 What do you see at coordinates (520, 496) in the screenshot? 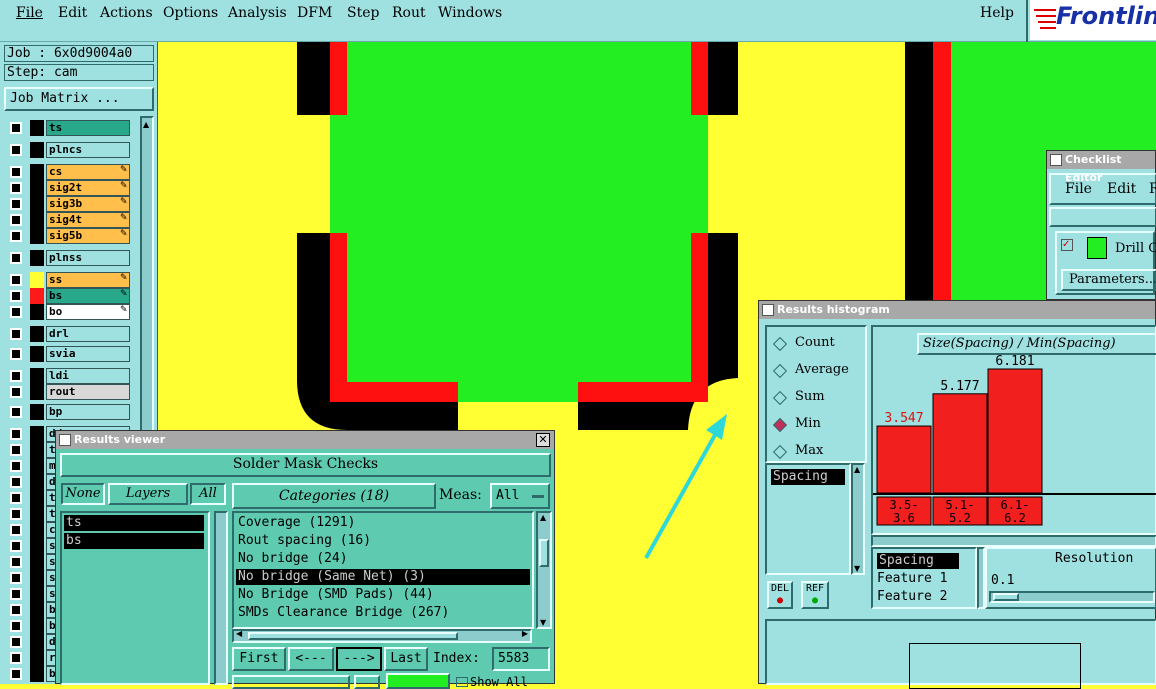
I see `meas-dropdown: All` at bounding box center [520, 496].